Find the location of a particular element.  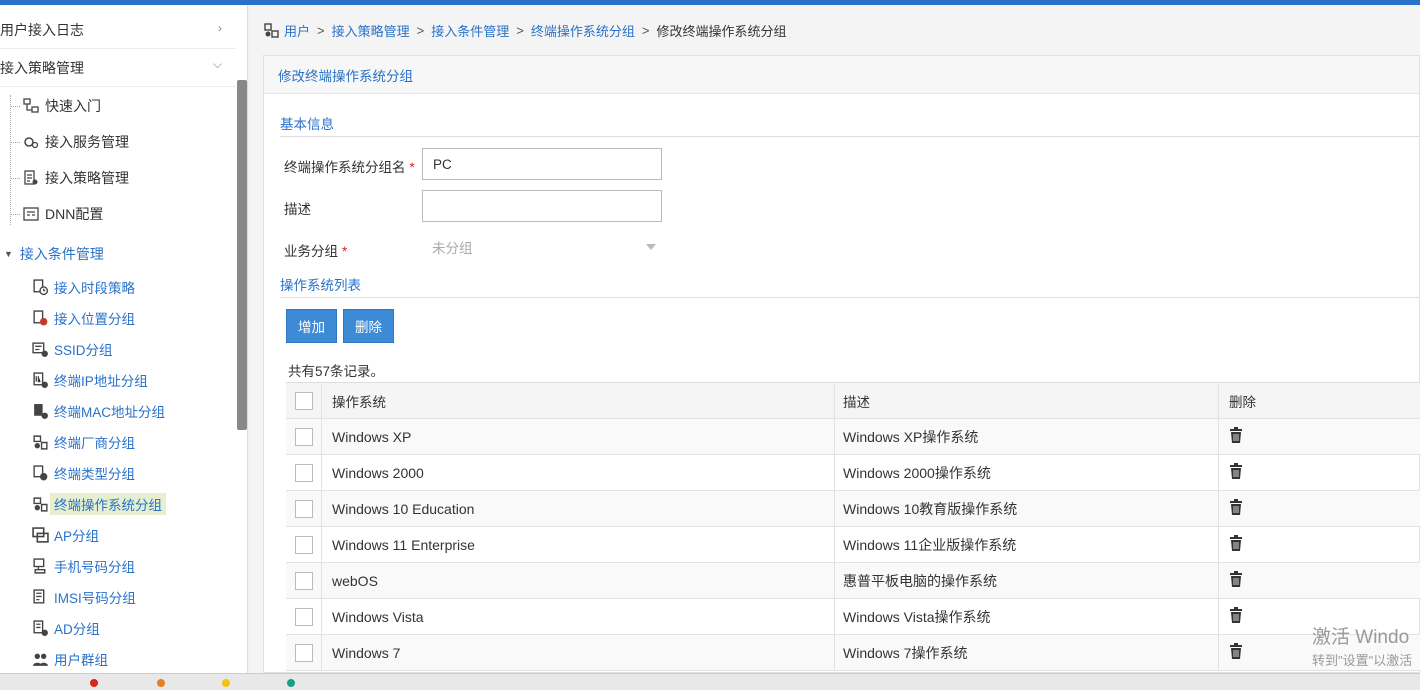

breadcrumb-link-user: 用户 is located at coordinates (297, 30).